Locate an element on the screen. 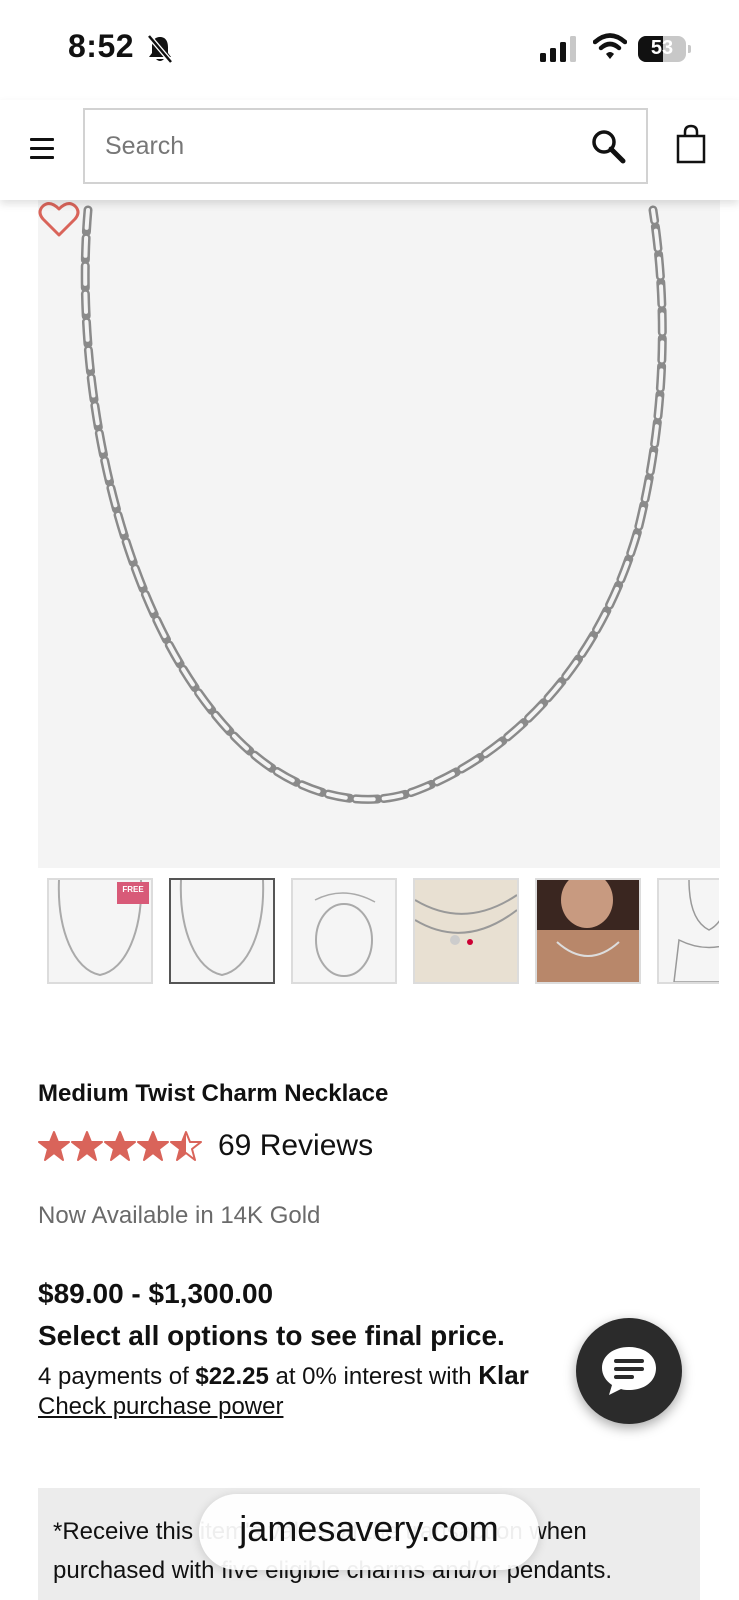 This screenshot has height=1600, width=739. chat-bubble-icon is located at coordinates (629, 1371).